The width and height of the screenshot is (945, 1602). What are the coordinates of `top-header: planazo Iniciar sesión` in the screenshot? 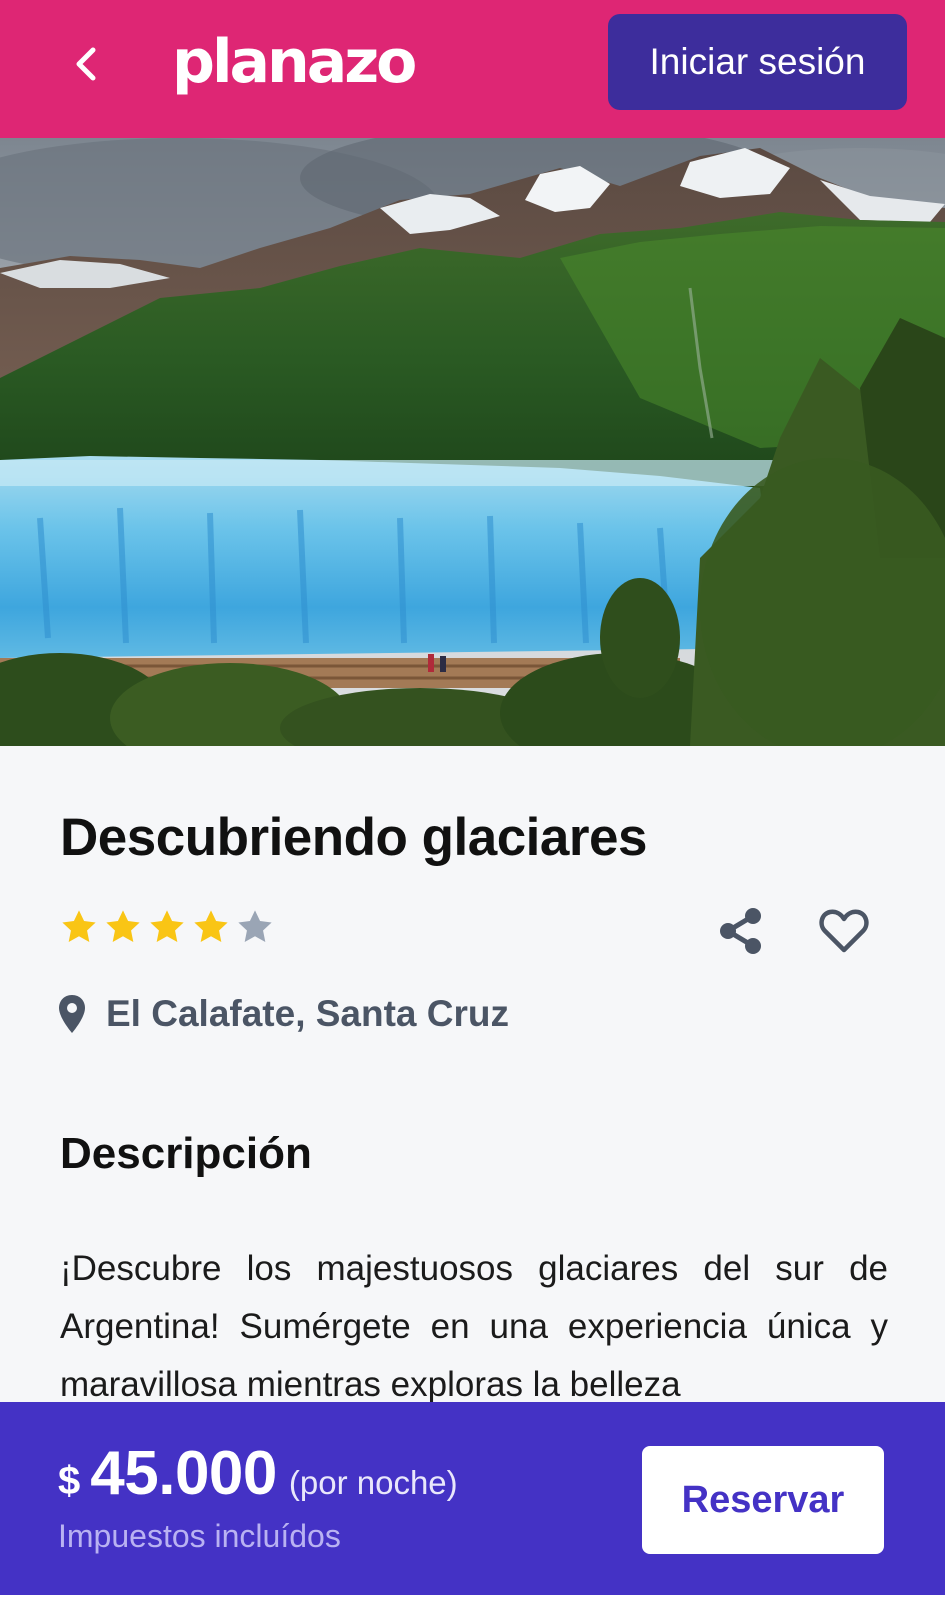 It's located at (472, 69).